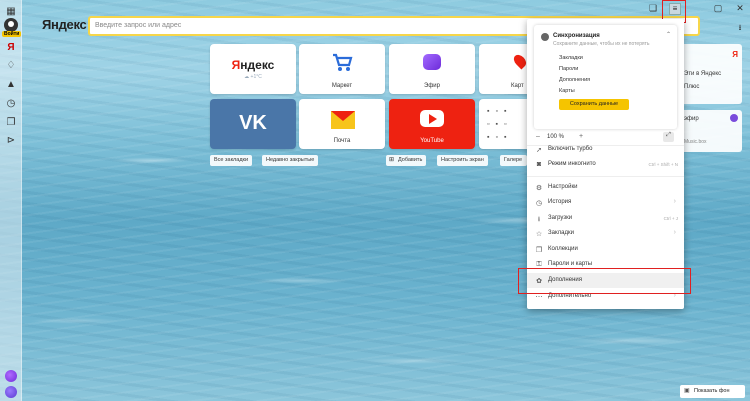  What do you see at coordinates (11, 65) in the screenshot?
I see `bell-icon: ♢` at bounding box center [11, 65].